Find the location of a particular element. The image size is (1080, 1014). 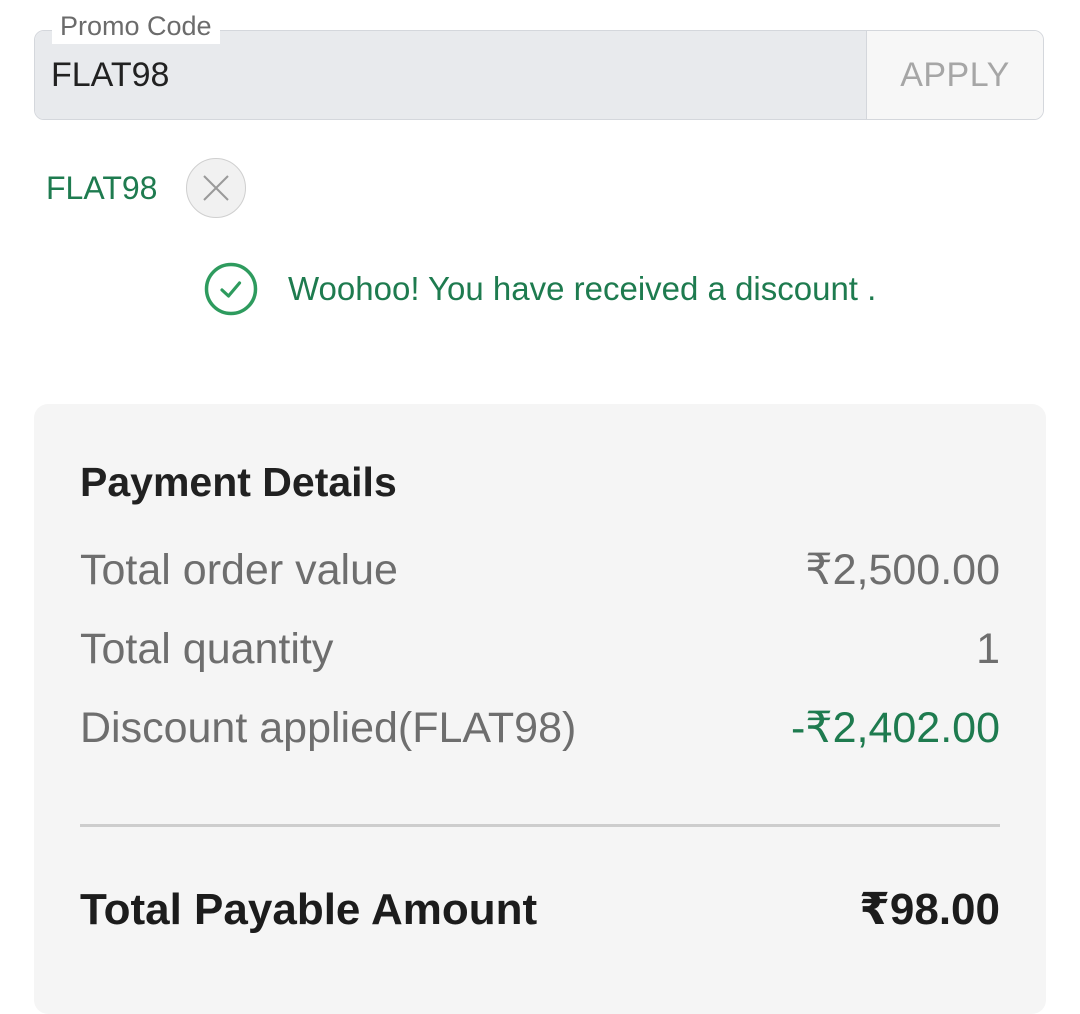

discount-row: Discount applied(FLAT98) -₹2,402.00 is located at coordinates (540, 728).